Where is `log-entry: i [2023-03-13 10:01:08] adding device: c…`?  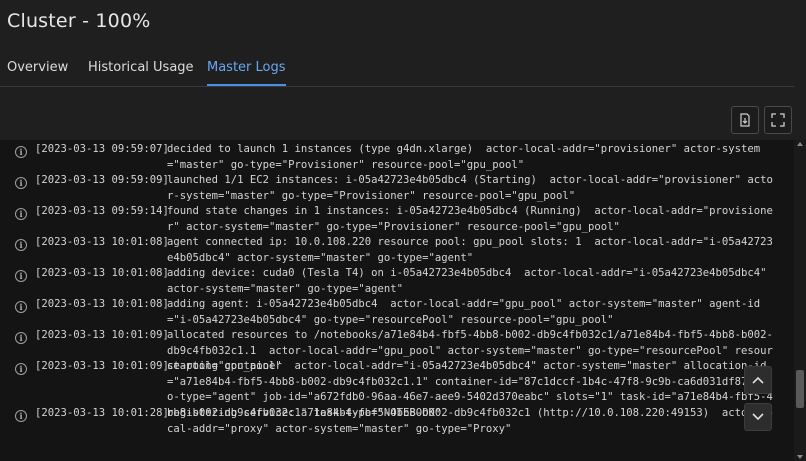
log-entry: i [2023-03-13 10:01:08] adding device: c… is located at coordinates (392, 281).